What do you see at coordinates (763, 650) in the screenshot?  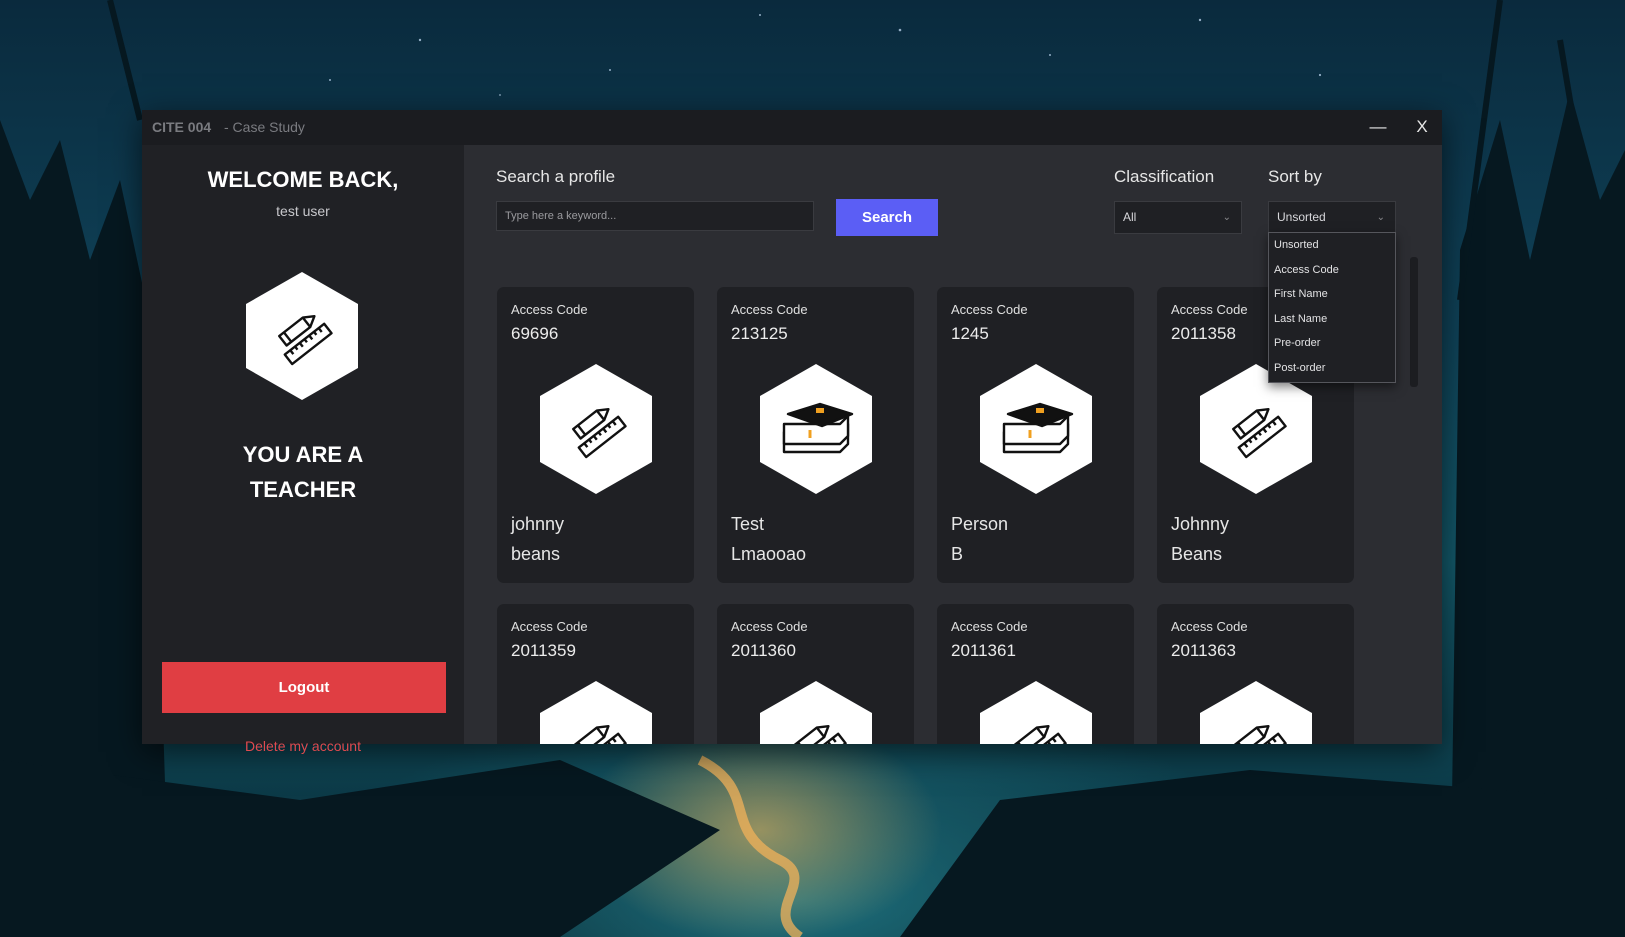 I see `access-code-value: 2011360` at bounding box center [763, 650].